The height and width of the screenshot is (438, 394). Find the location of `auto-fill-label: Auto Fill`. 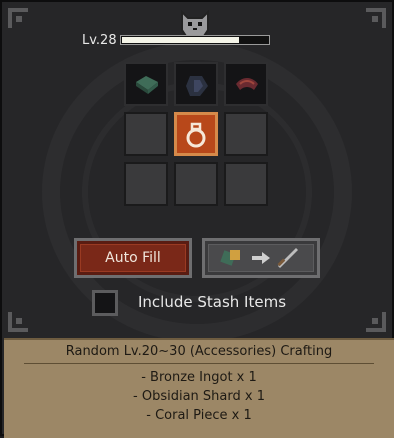

auto-fill-label: Auto Fill is located at coordinates (133, 258).